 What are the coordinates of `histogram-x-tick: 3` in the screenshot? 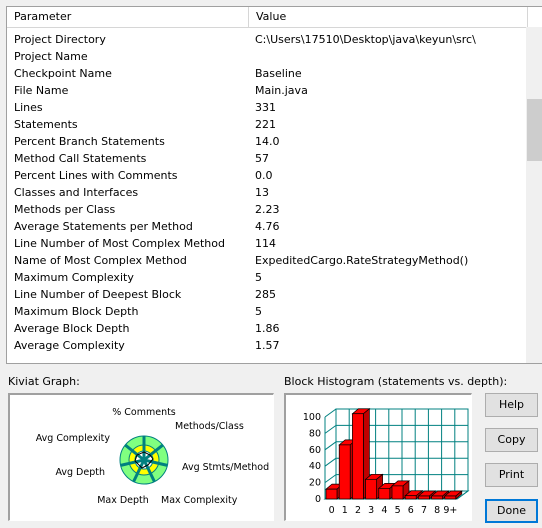 It's located at (371, 510).